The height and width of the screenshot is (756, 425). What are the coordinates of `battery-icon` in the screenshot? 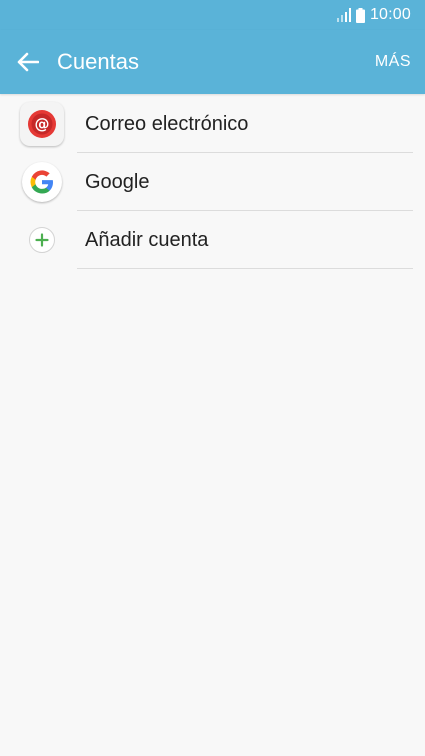 It's located at (360, 15).